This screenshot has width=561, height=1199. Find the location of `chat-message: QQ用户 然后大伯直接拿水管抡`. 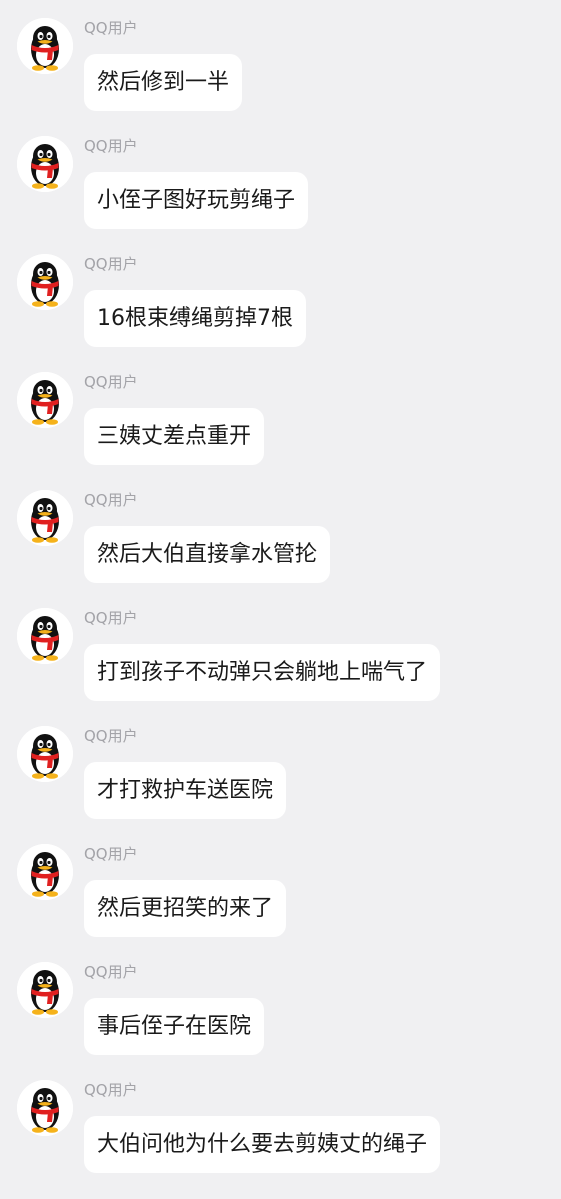

chat-message: QQ用户 然后大伯直接拿水管抡 is located at coordinates (280, 531).